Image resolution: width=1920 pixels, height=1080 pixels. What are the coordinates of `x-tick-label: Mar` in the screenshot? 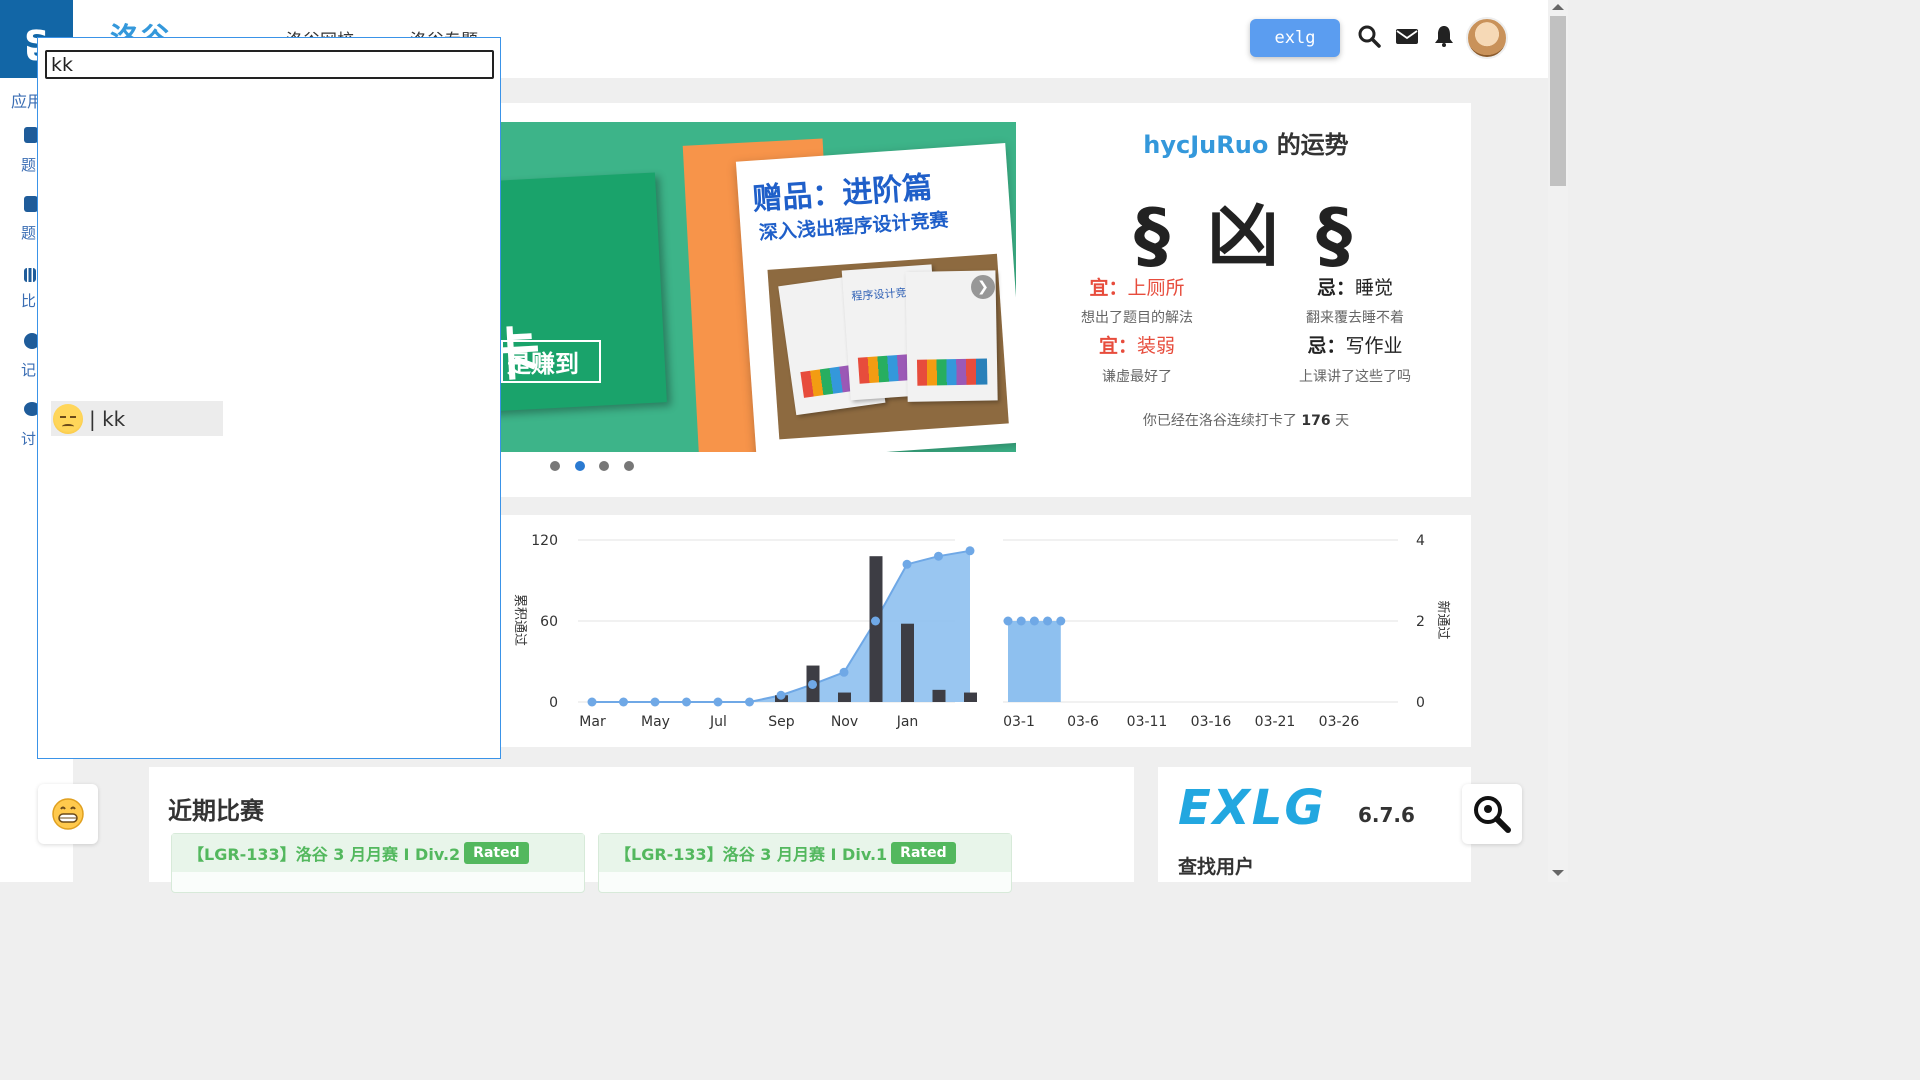 It's located at (592, 722).